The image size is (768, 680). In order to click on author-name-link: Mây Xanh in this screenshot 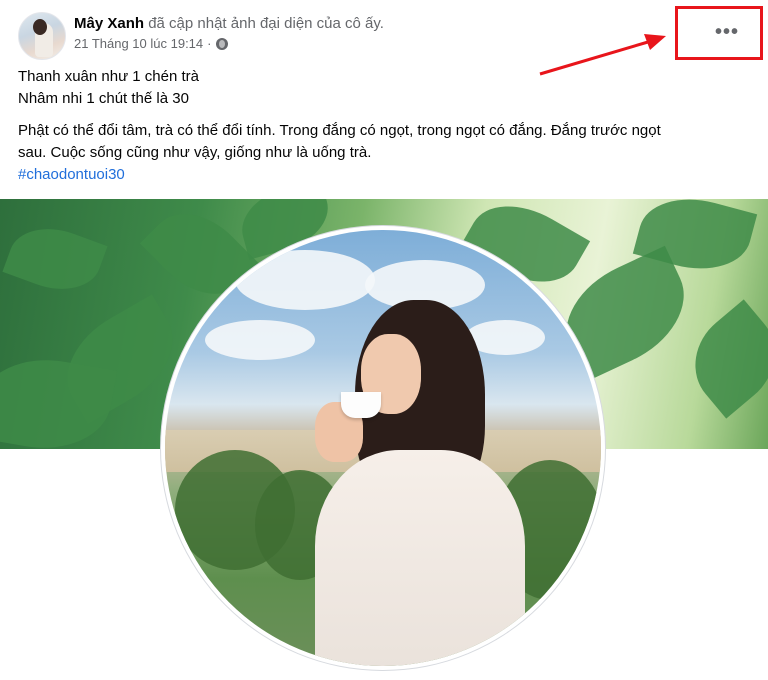, I will do `click(109, 23)`.